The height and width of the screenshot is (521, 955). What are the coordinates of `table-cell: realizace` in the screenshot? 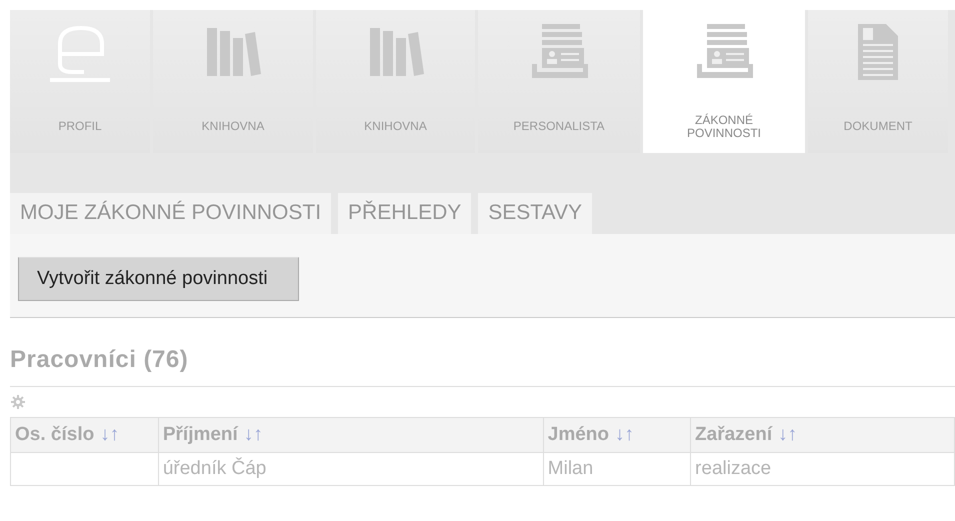 It's located at (822, 469).